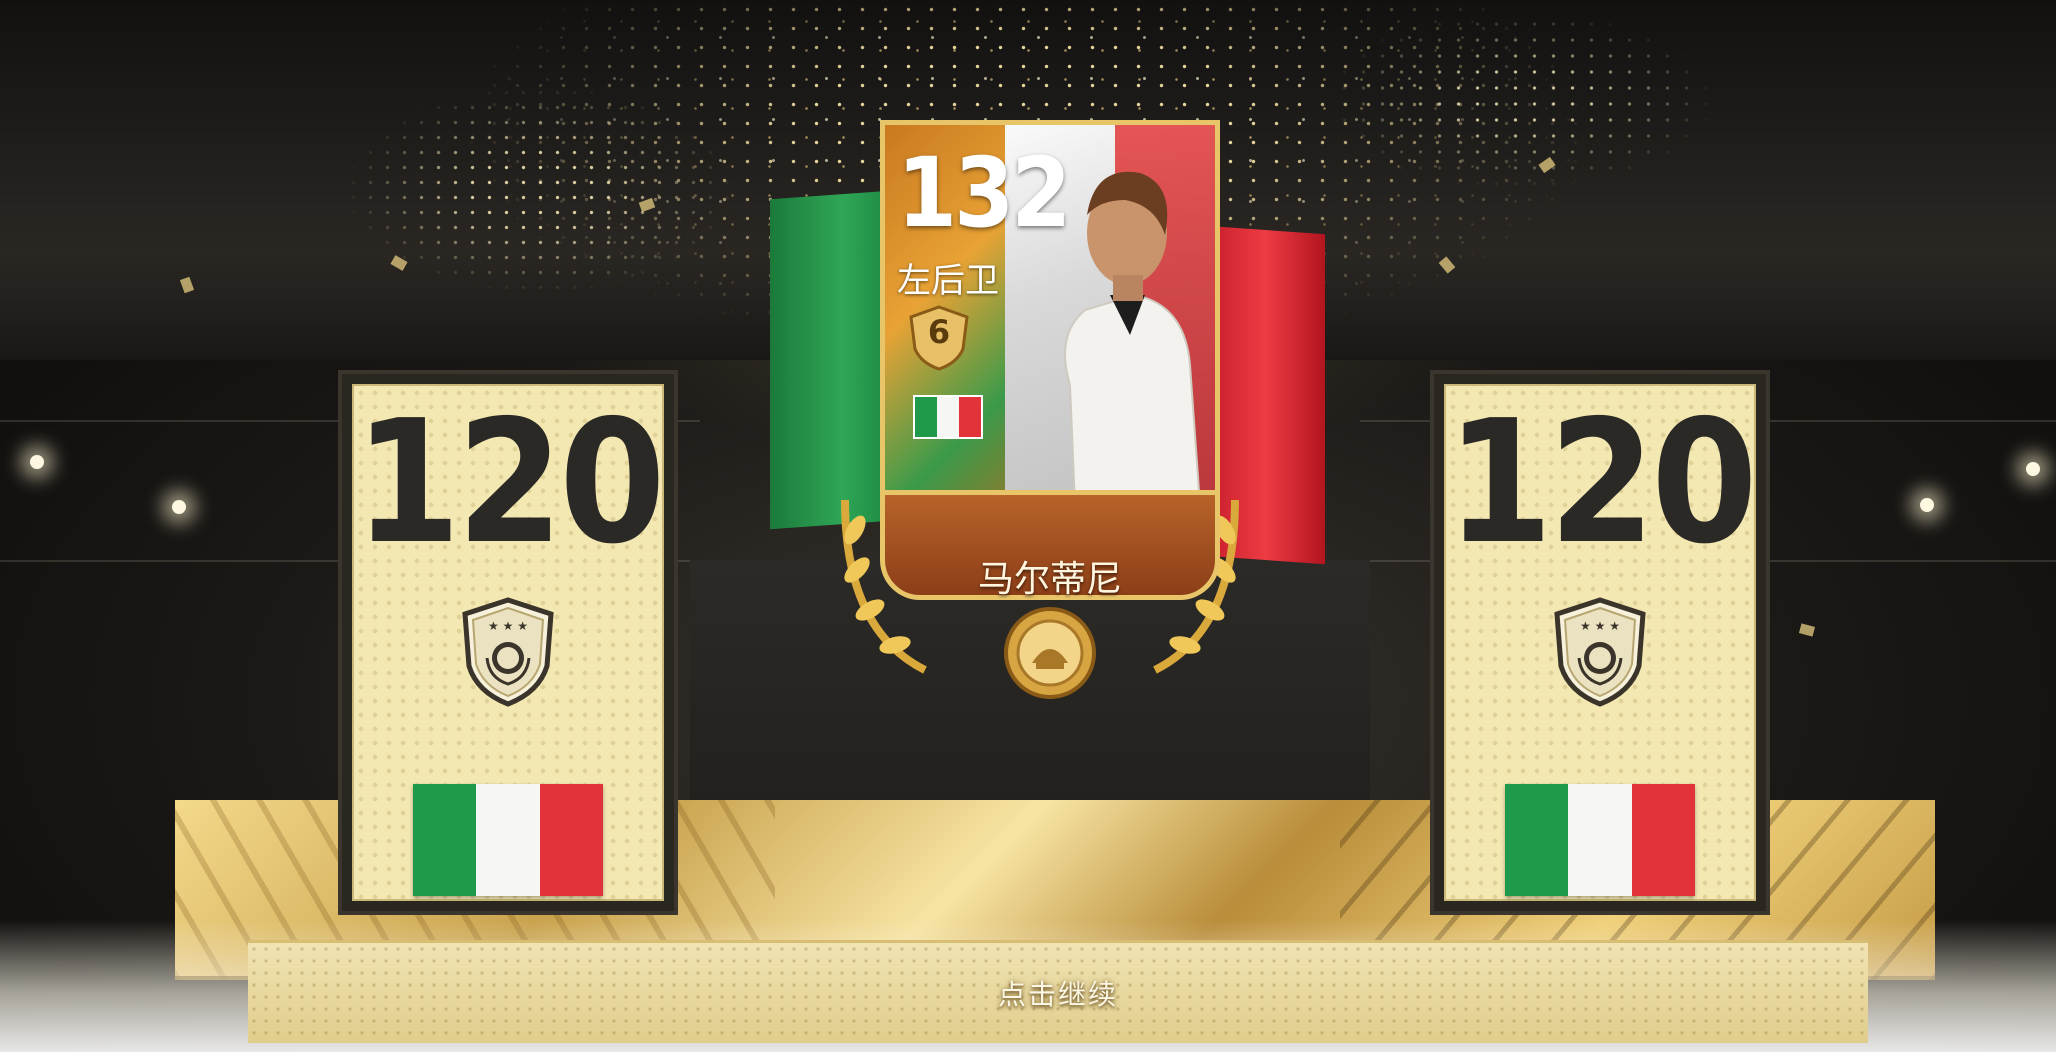 The height and width of the screenshot is (1052, 2056). I want to click on icon-medal, so click(1050, 653).